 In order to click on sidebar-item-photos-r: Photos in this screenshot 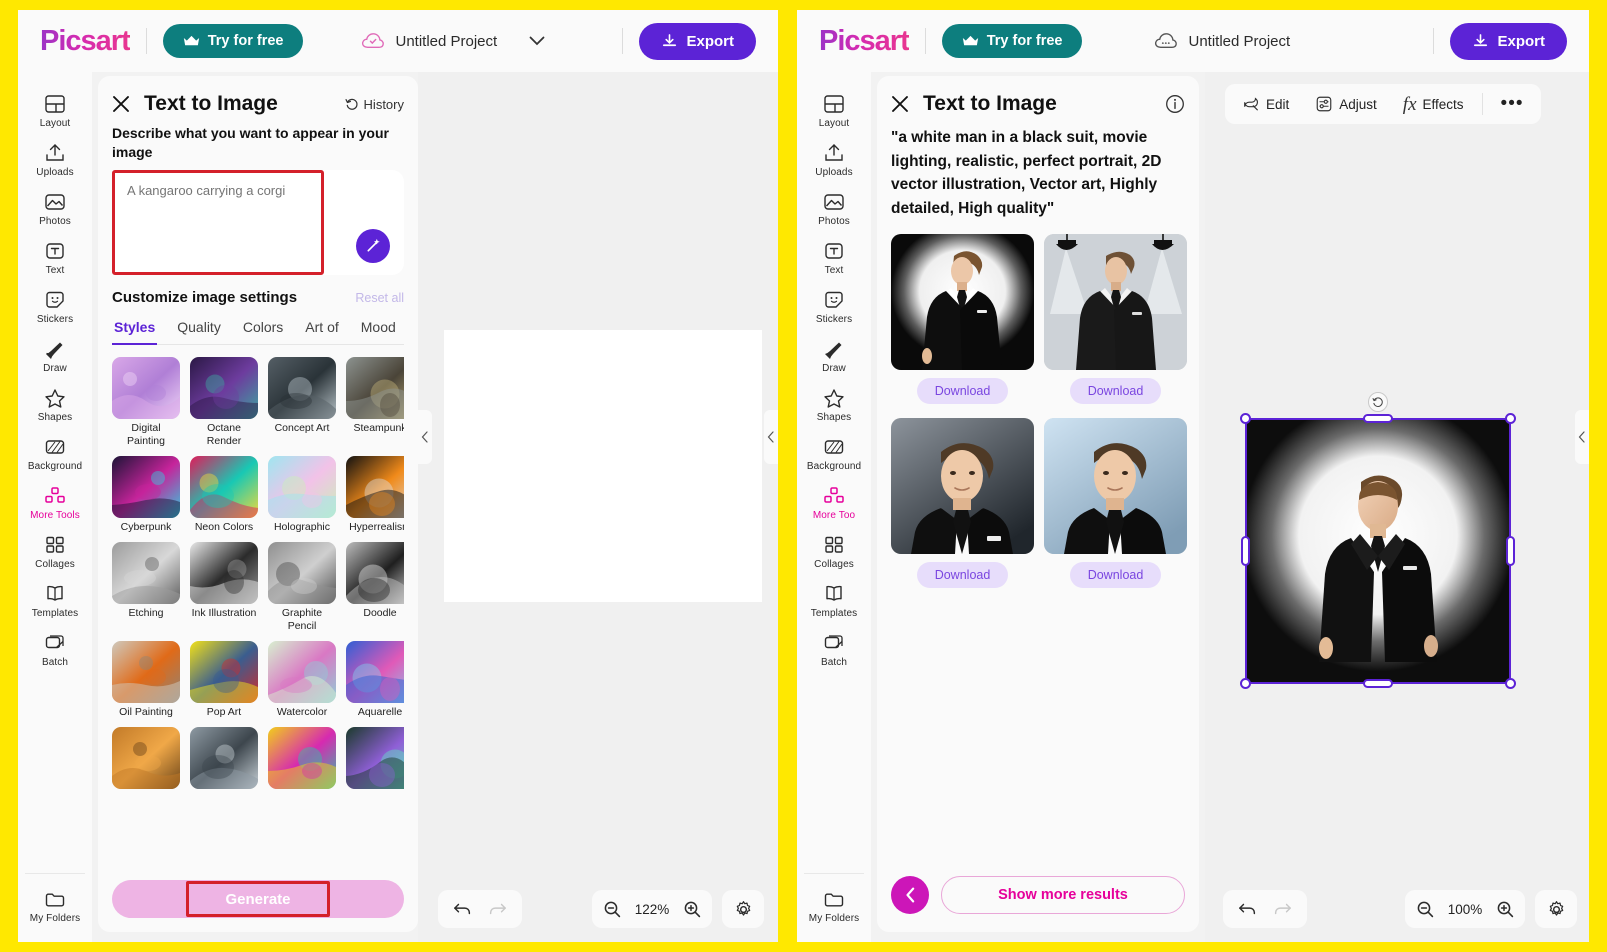, I will do `click(834, 208)`.